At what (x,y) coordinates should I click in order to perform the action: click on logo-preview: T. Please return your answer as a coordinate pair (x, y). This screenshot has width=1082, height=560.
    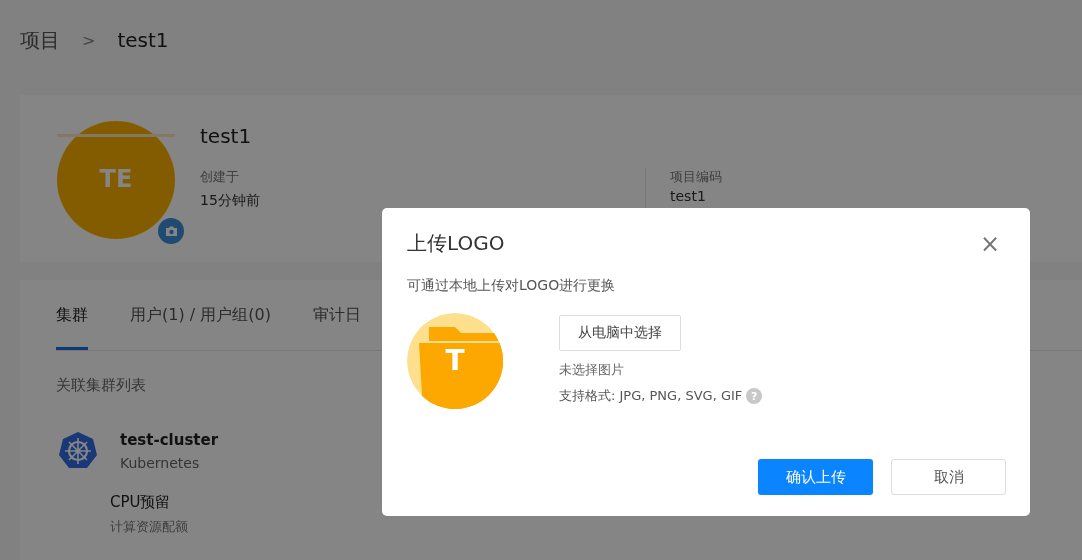
    Looking at the image, I should click on (455, 361).